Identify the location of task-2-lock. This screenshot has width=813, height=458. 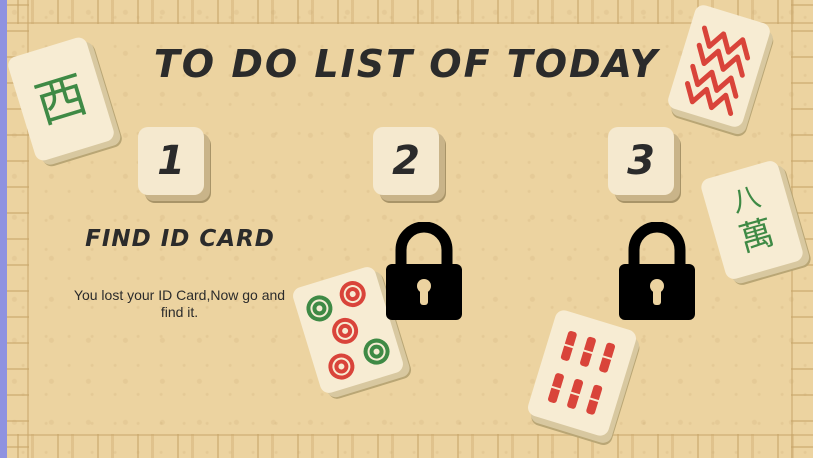
(424, 273).